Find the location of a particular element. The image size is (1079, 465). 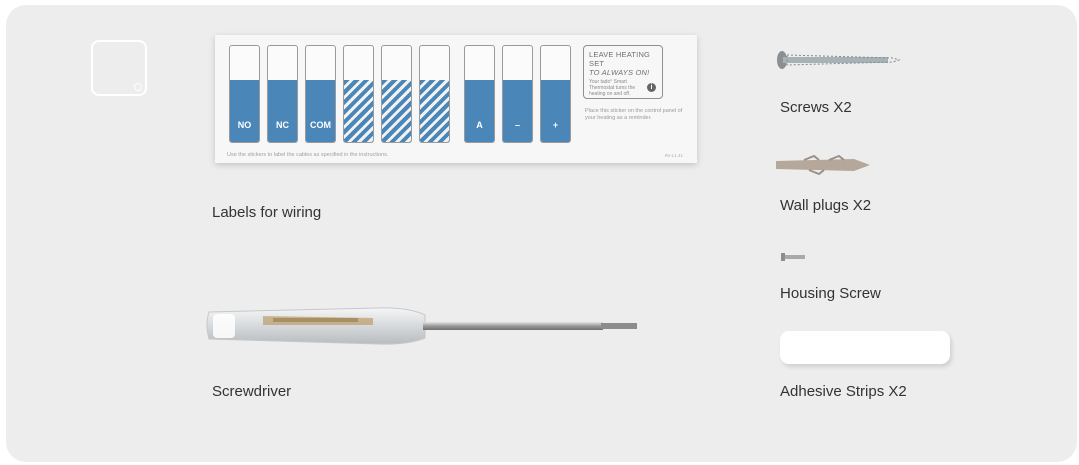

terminal-slot: + is located at coordinates (555, 94).